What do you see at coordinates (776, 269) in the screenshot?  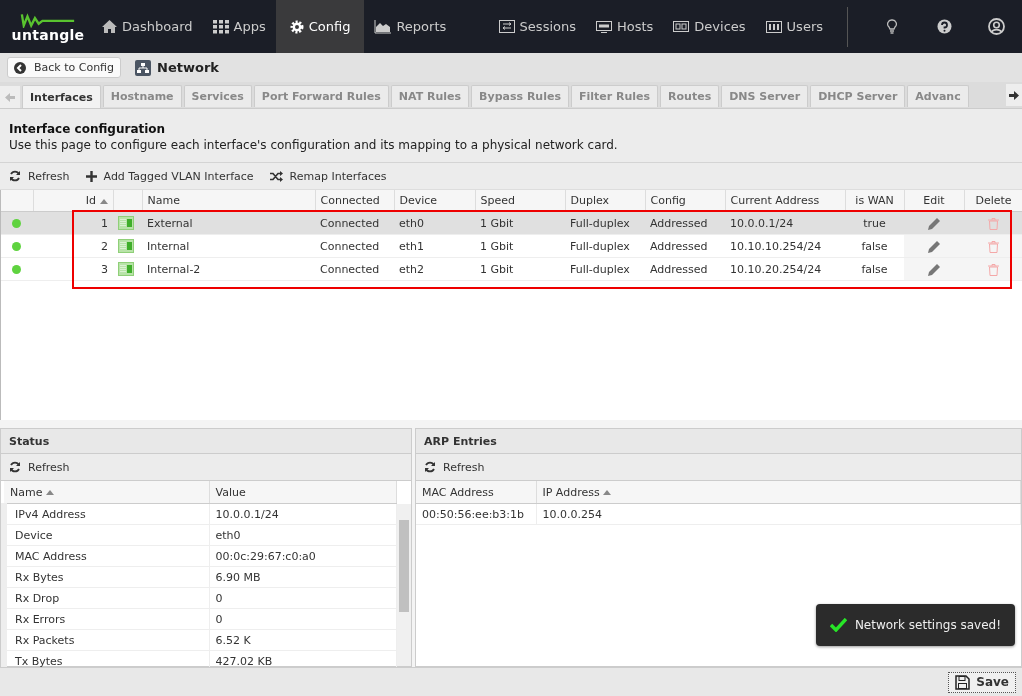 I see `table-cell: 10.10.20.254/24` at bounding box center [776, 269].